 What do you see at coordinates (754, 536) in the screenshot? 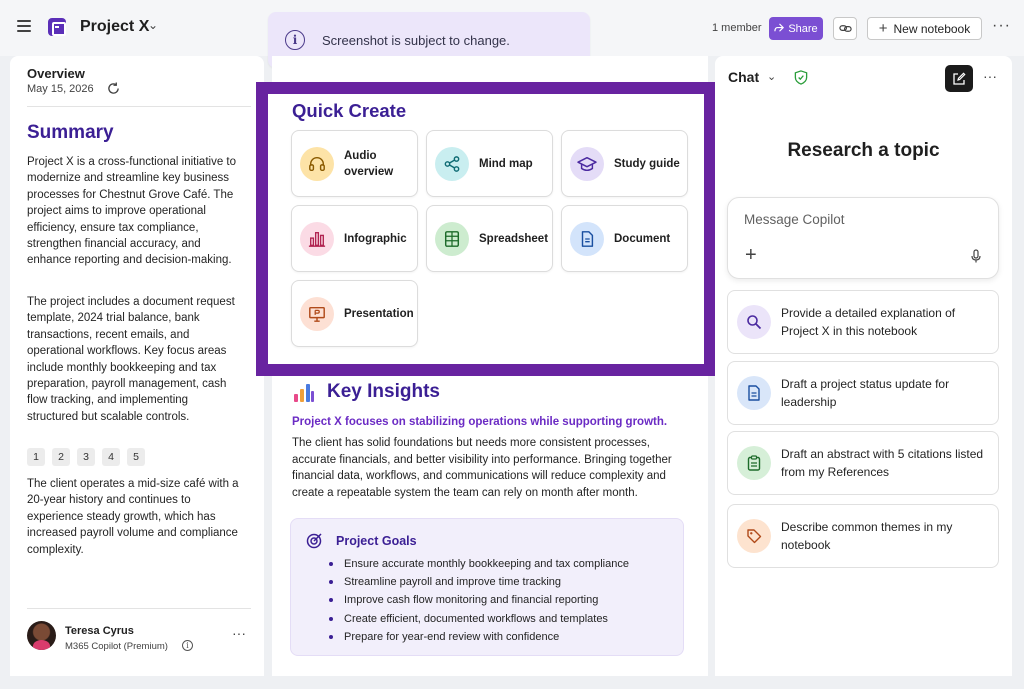
I see `tag-icon` at bounding box center [754, 536].